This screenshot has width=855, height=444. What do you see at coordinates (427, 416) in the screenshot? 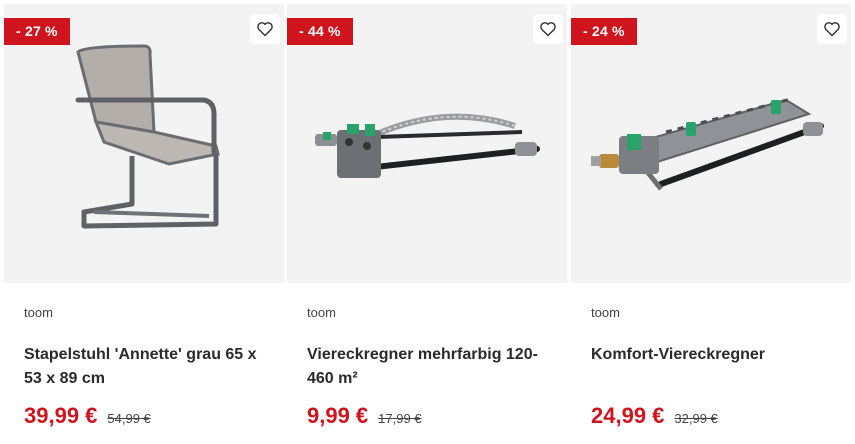
I see `price-row: 9,99 € 17,99 €` at bounding box center [427, 416].